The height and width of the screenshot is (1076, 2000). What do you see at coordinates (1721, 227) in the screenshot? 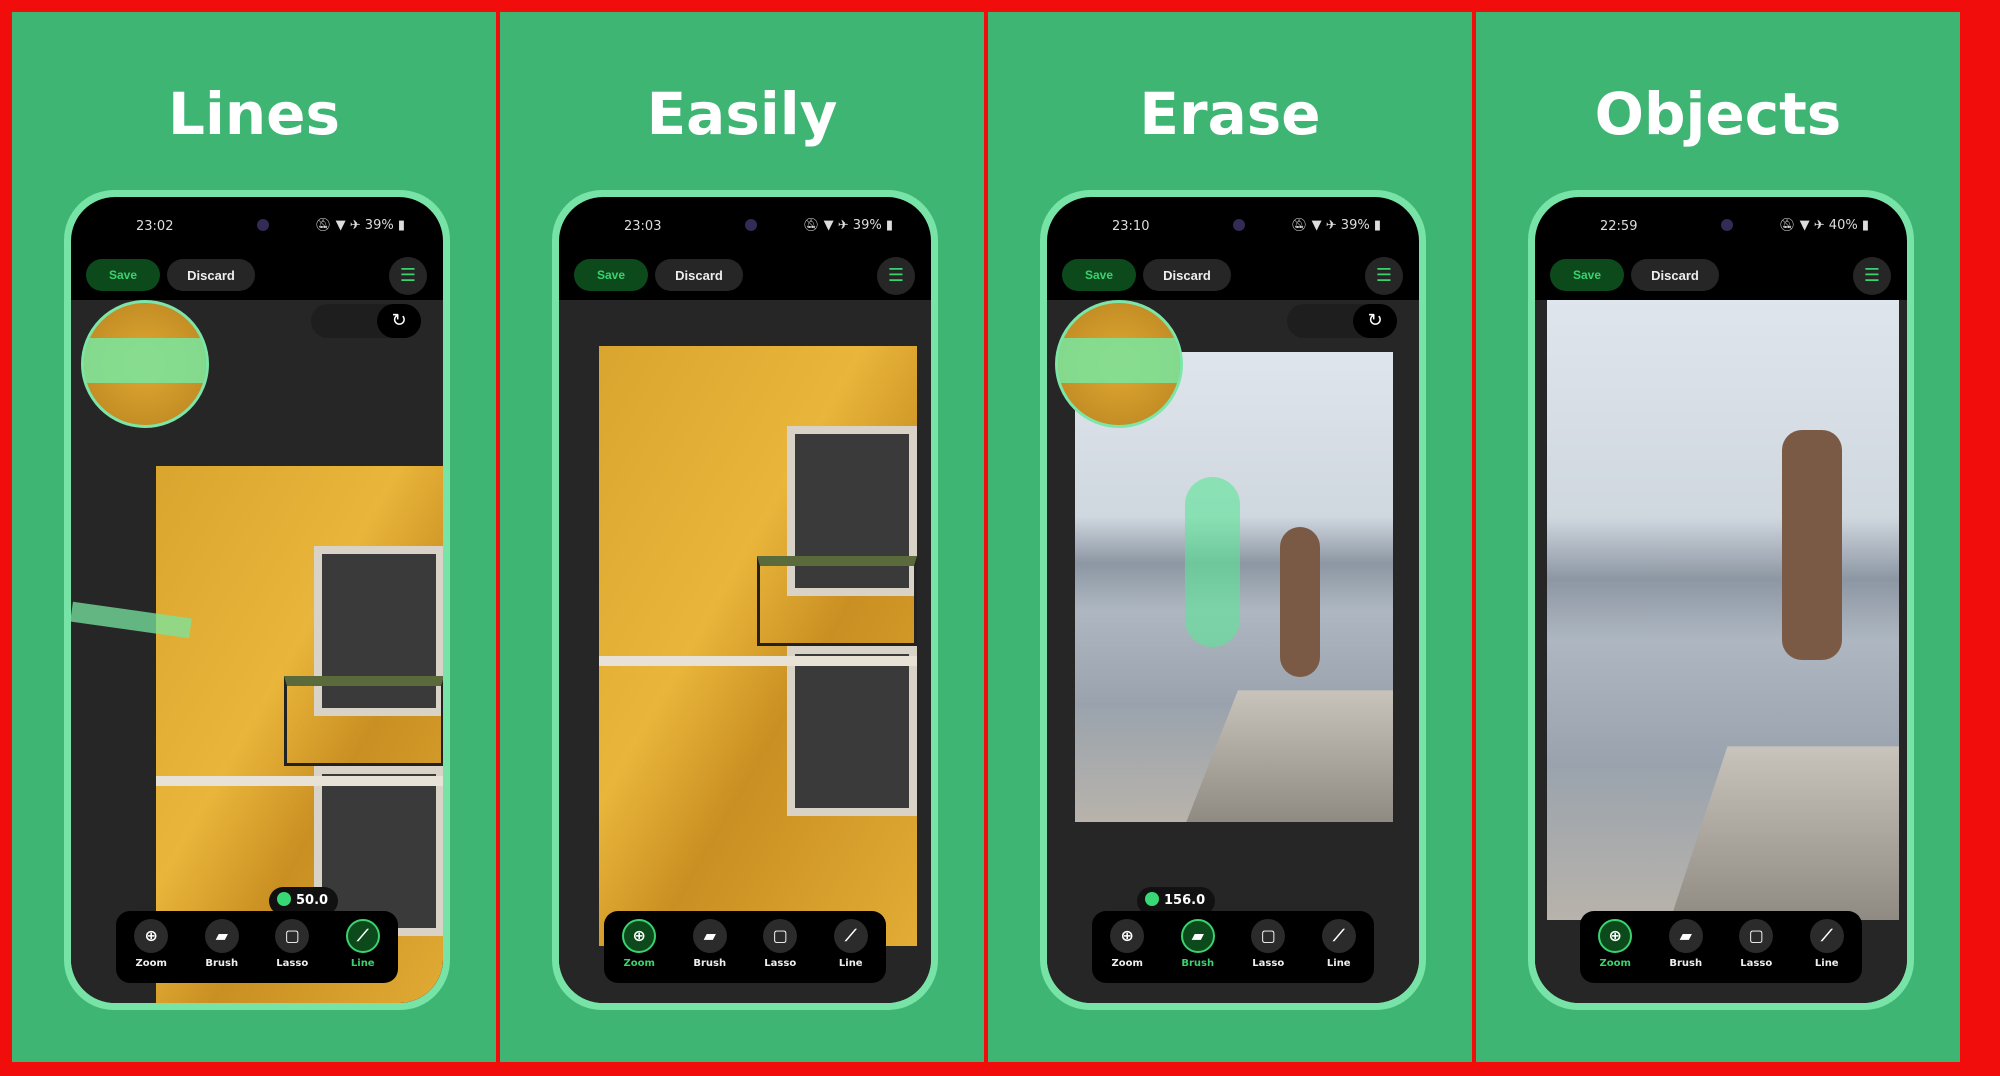
I see `status-bar: 22:59 🔕︎ ▼ ✈ 40% ▮` at bounding box center [1721, 227].